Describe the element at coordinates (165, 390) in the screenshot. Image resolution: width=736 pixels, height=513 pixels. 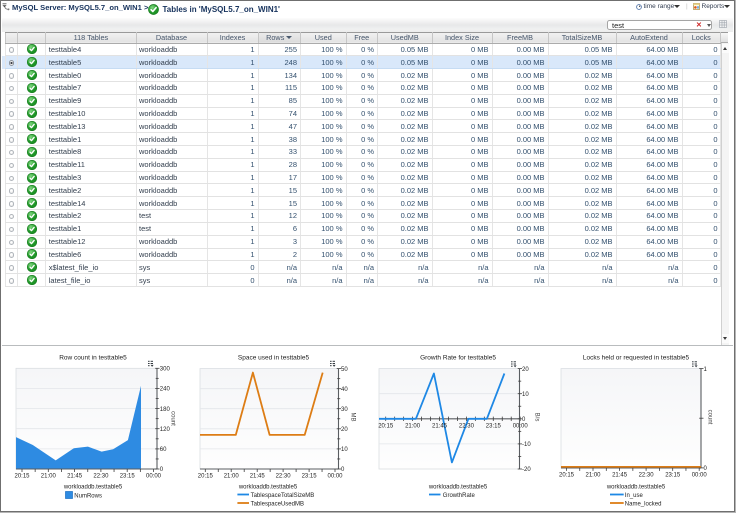
I see `svg-text: 240` at that location.